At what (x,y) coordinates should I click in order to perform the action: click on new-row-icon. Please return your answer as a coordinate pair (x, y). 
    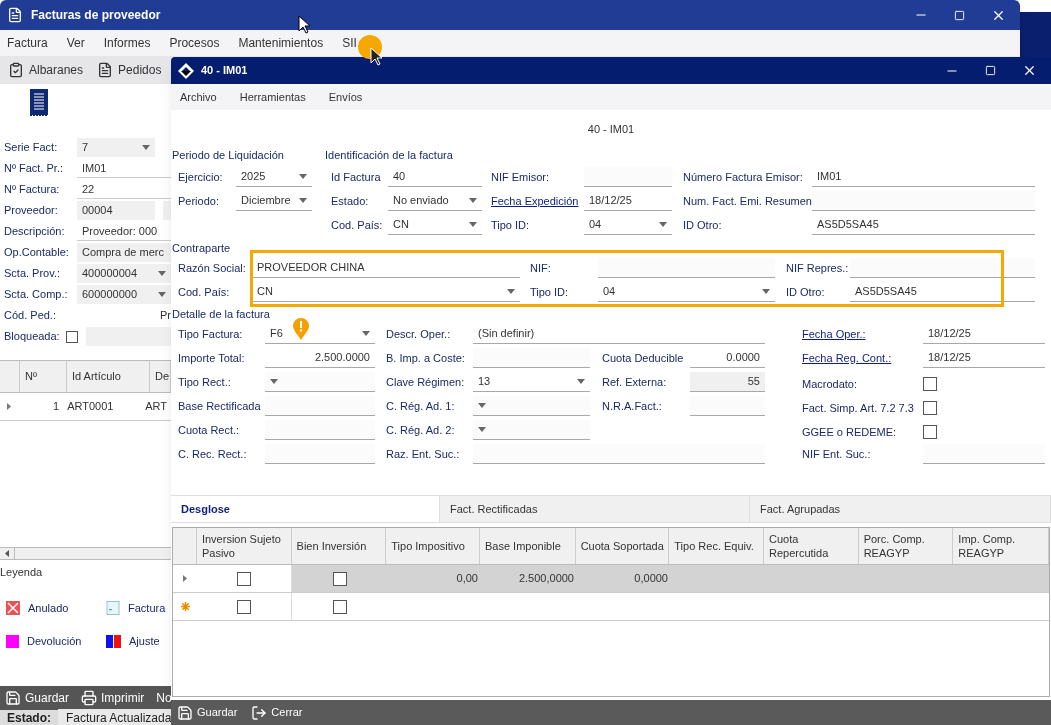
    Looking at the image, I should click on (185, 606).